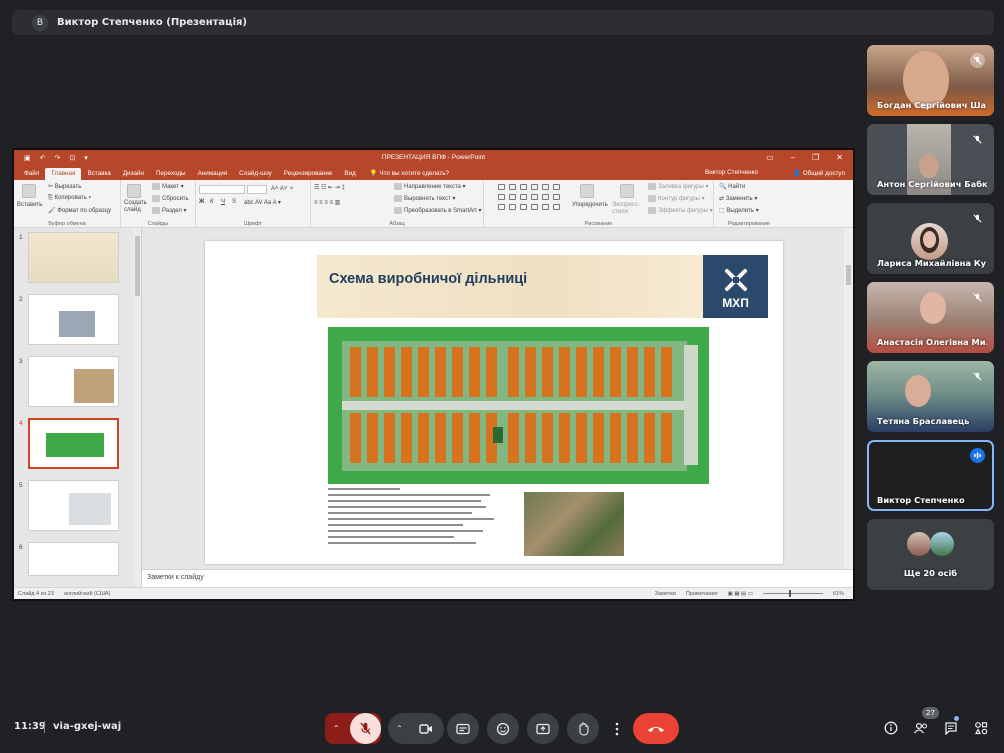 This screenshot has height=753, width=1004. Describe the element at coordinates (510, 286) in the screenshot. I see `slide-header-banner: Схема виробничої дільниці` at that location.